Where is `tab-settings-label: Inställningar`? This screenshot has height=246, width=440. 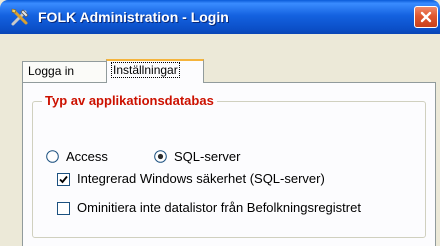
tab-settings-label: Inställningar is located at coordinates (145, 70).